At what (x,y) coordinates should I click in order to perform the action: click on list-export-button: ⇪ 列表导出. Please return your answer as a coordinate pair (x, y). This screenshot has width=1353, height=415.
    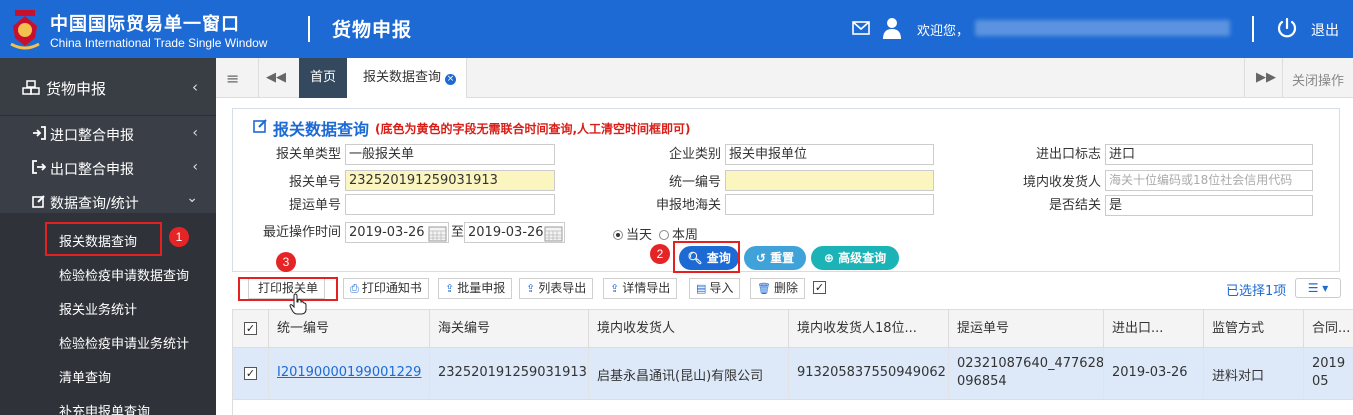
    Looking at the image, I should click on (556, 288).